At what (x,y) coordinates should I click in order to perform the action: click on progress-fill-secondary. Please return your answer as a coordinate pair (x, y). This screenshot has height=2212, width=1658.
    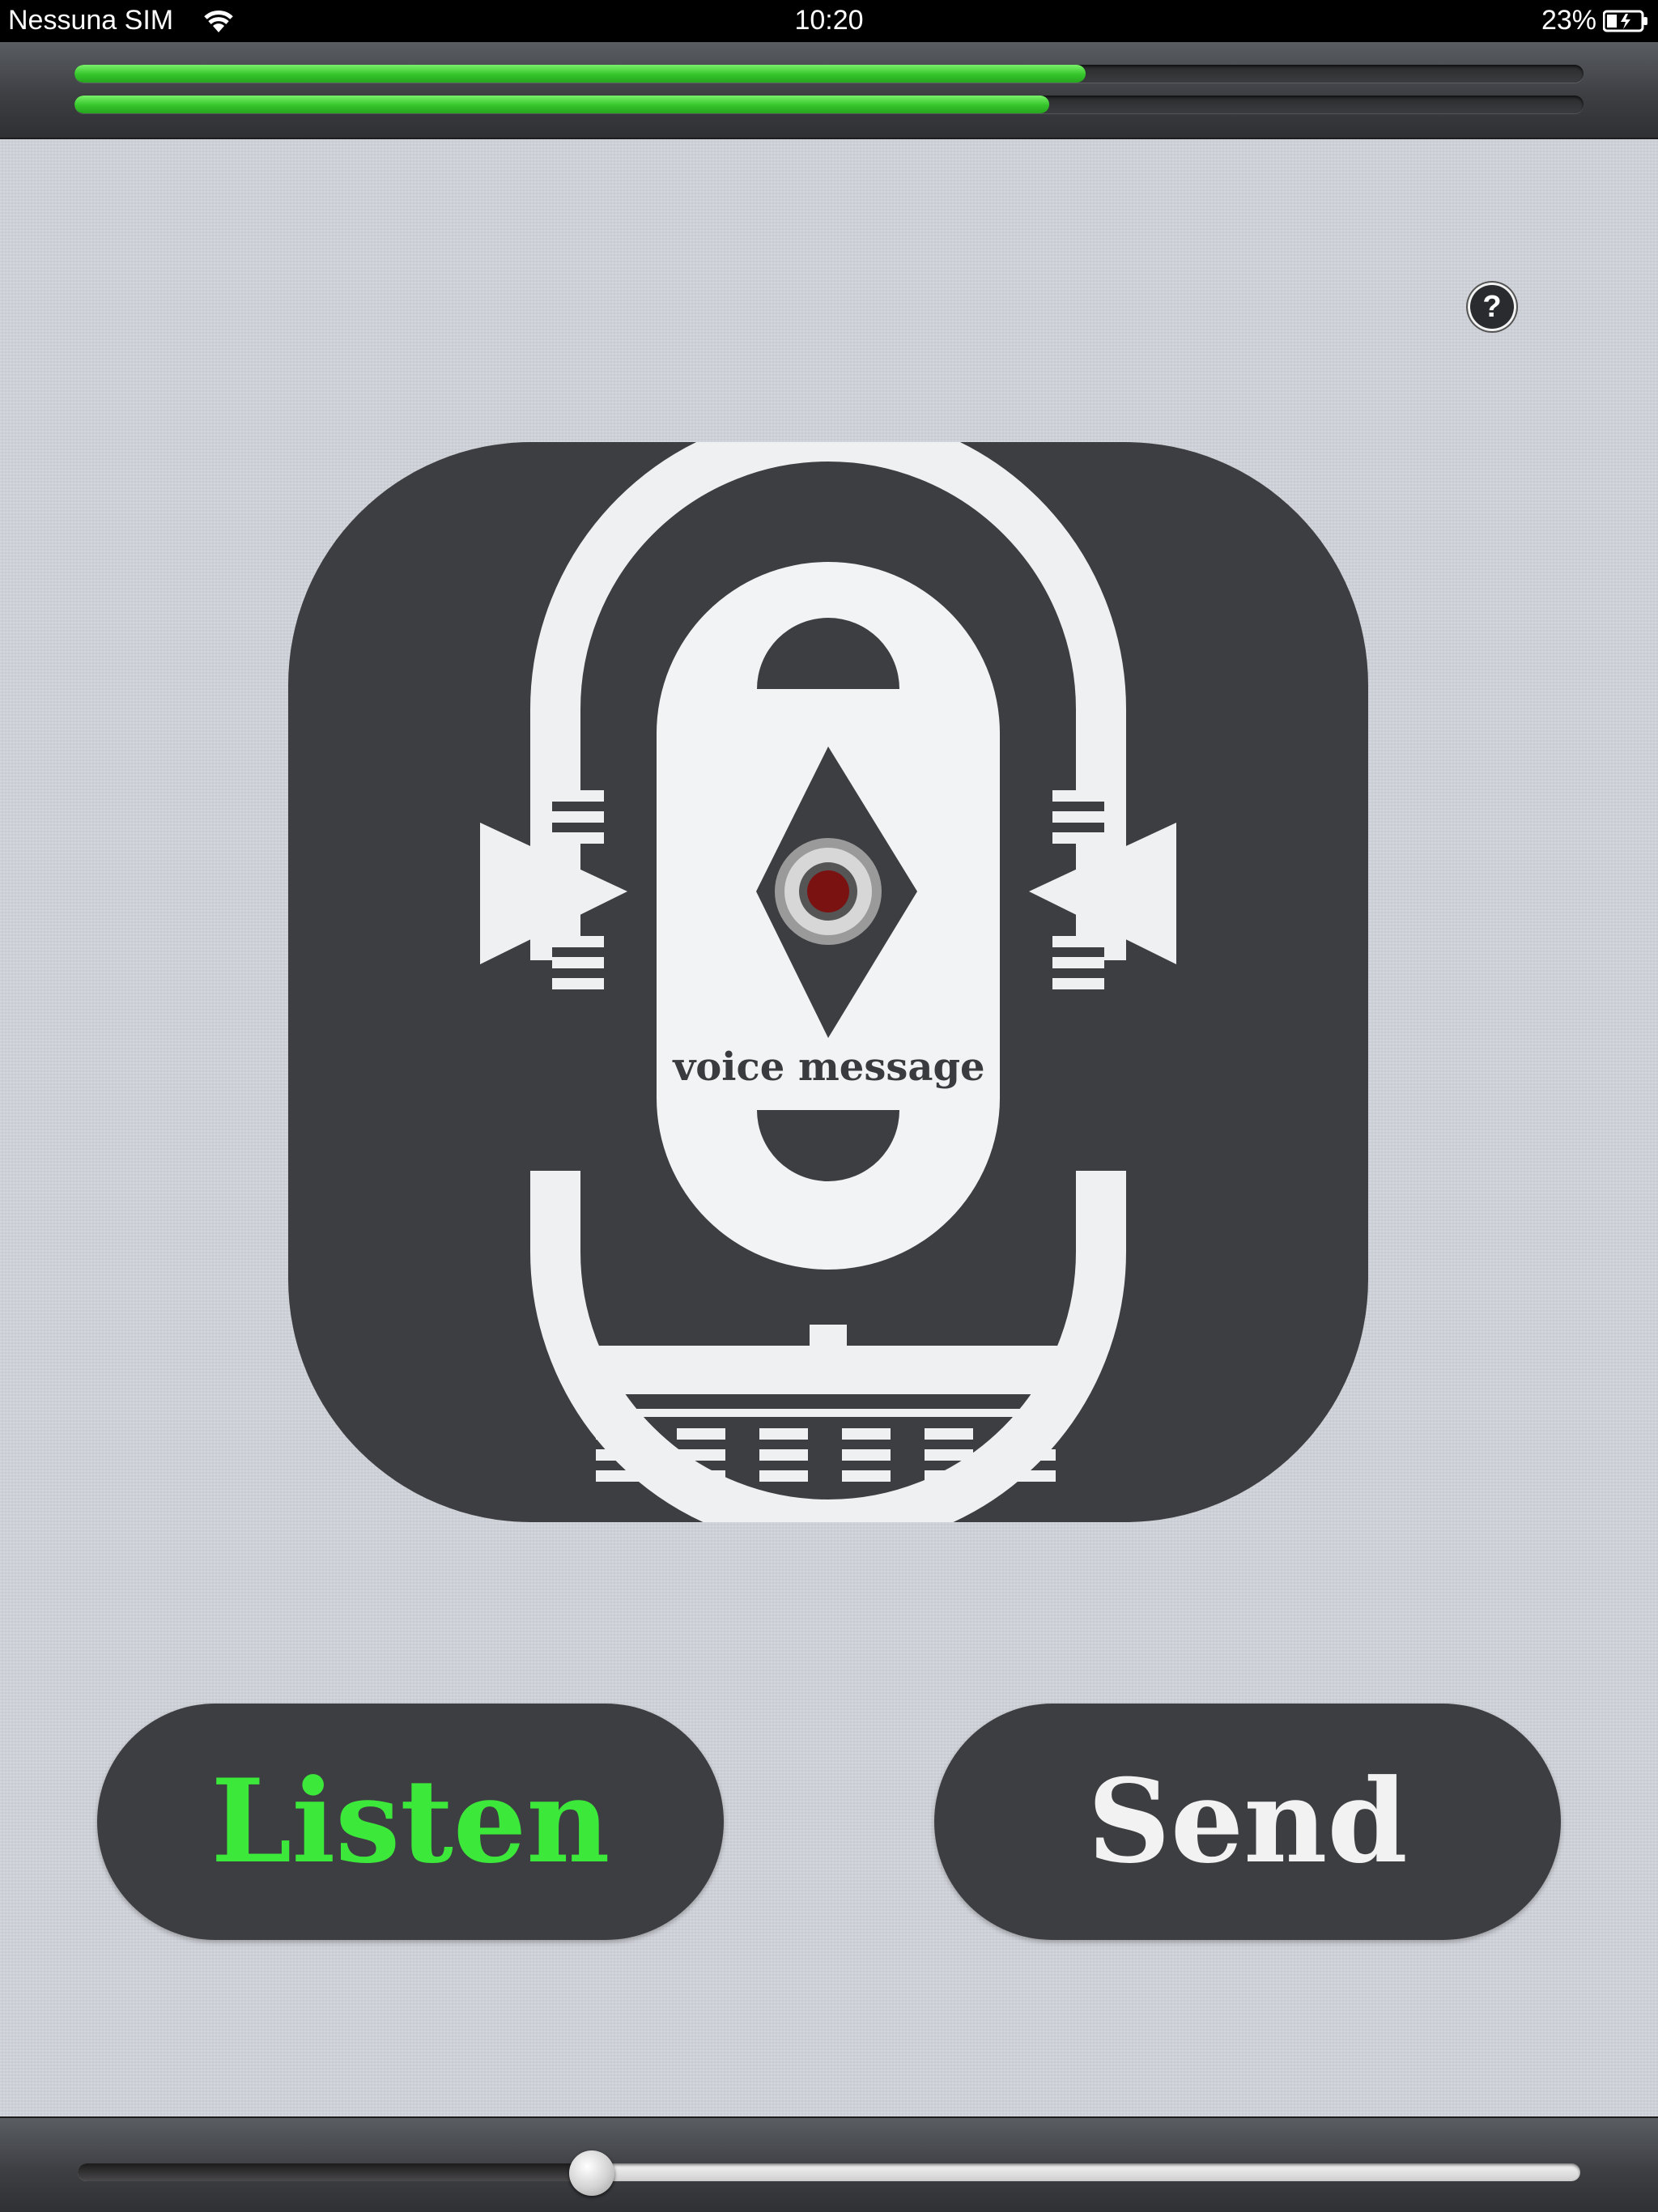
    Looking at the image, I should click on (562, 104).